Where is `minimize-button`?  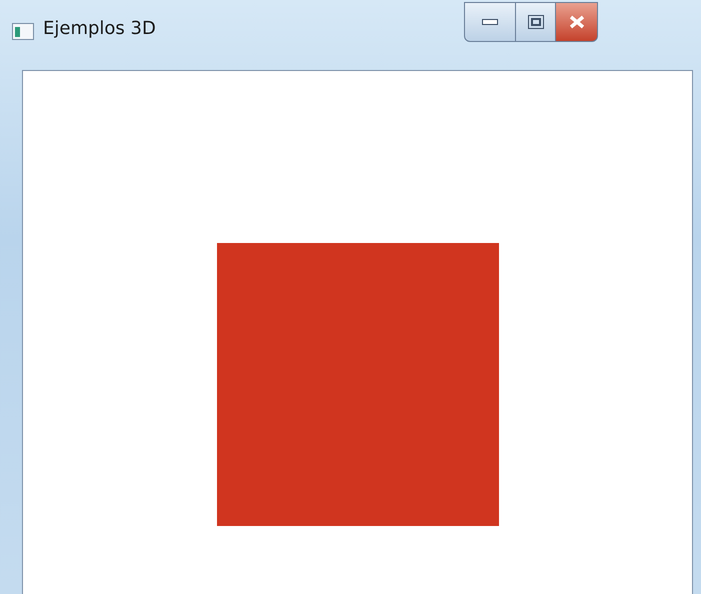
minimize-button is located at coordinates (490, 22).